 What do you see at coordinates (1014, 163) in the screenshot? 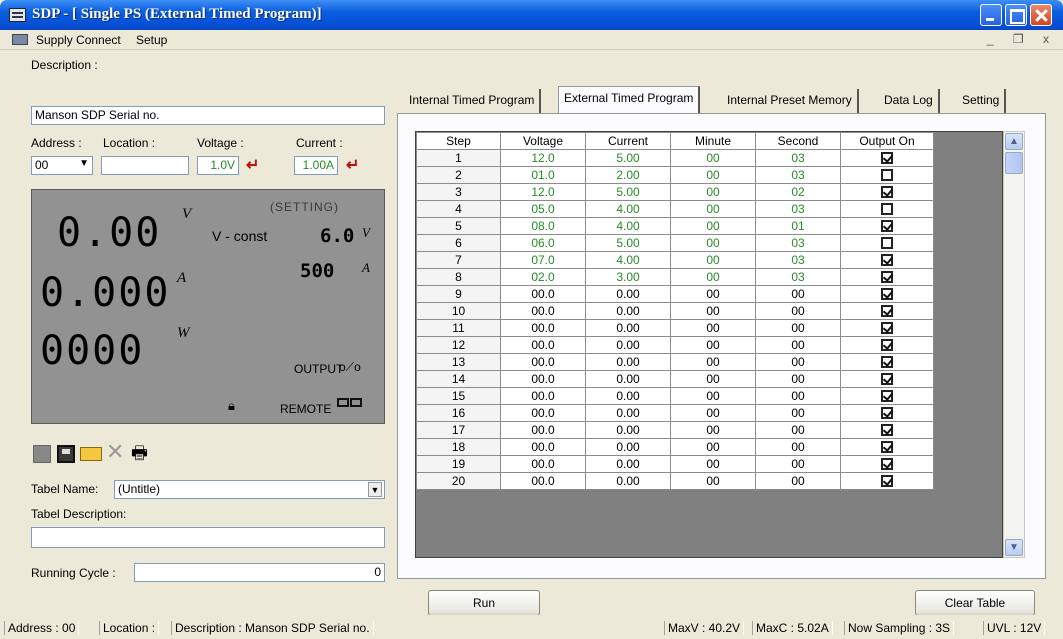
I see `scroll-thumb` at bounding box center [1014, 163].